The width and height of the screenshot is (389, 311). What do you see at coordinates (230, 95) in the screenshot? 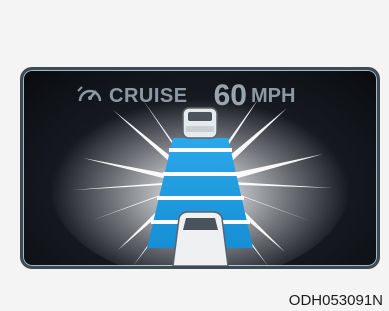
I see `set-speed-value: 60` at bounding box center [230, 95].